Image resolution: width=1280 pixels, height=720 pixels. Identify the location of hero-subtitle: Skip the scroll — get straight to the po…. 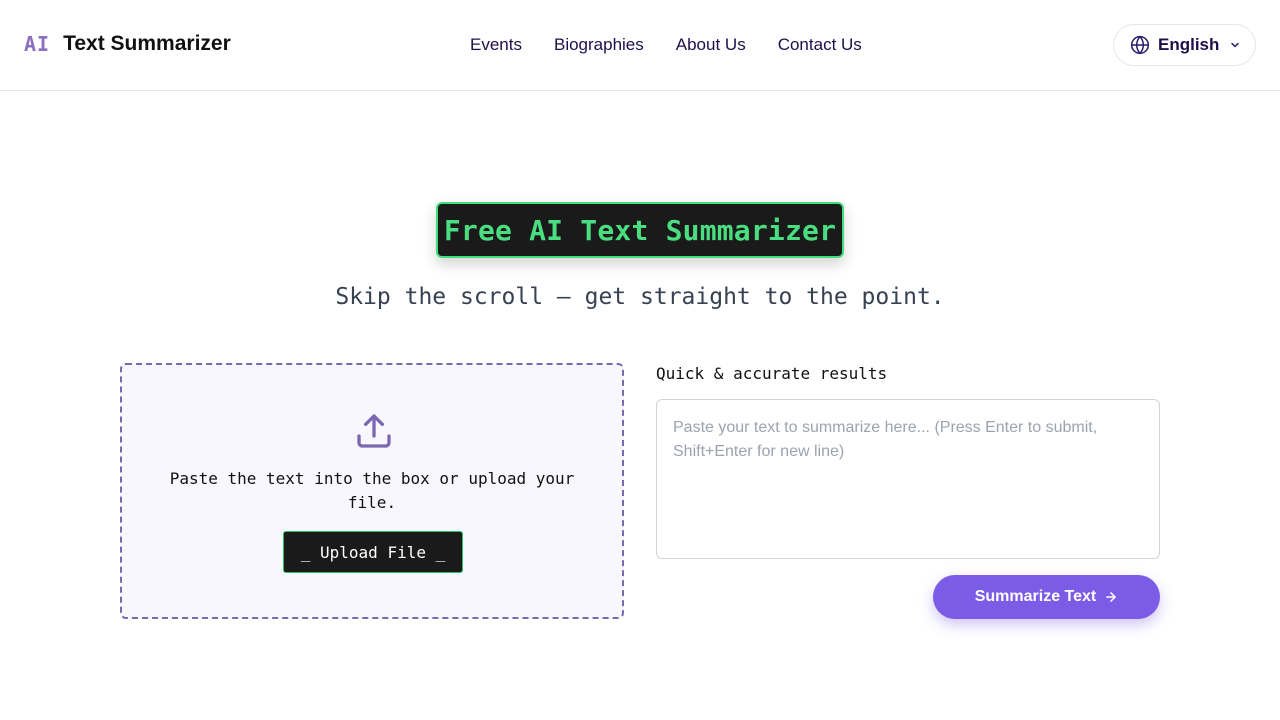
(640, 297).